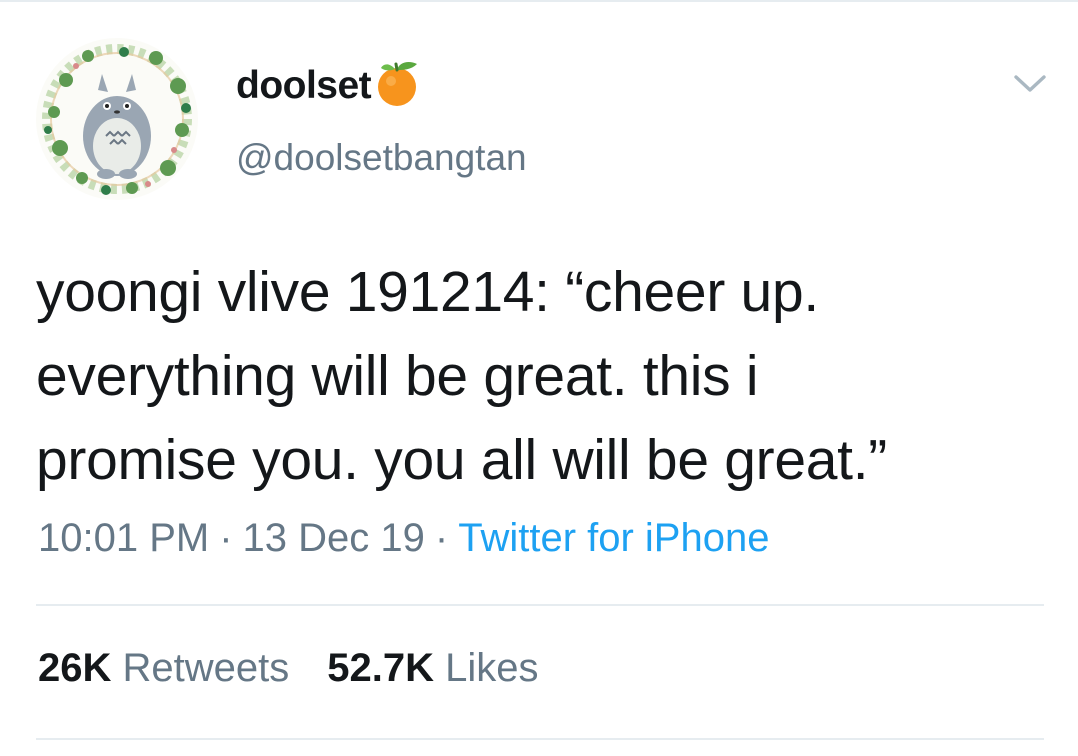 The image size is (1078, 756). I want to click on tweet-meta: 10:01 PM · 13 Dec 19 · Twitter for iPhone, so click(403, 538).